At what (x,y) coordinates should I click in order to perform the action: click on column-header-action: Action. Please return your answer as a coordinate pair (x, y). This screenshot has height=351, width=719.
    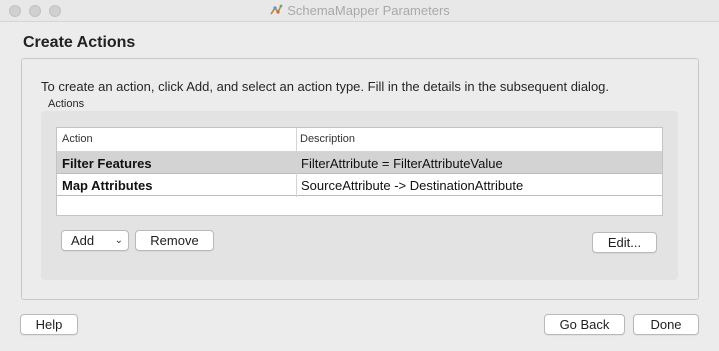
    Looking at the image, I should click on (77, 139).